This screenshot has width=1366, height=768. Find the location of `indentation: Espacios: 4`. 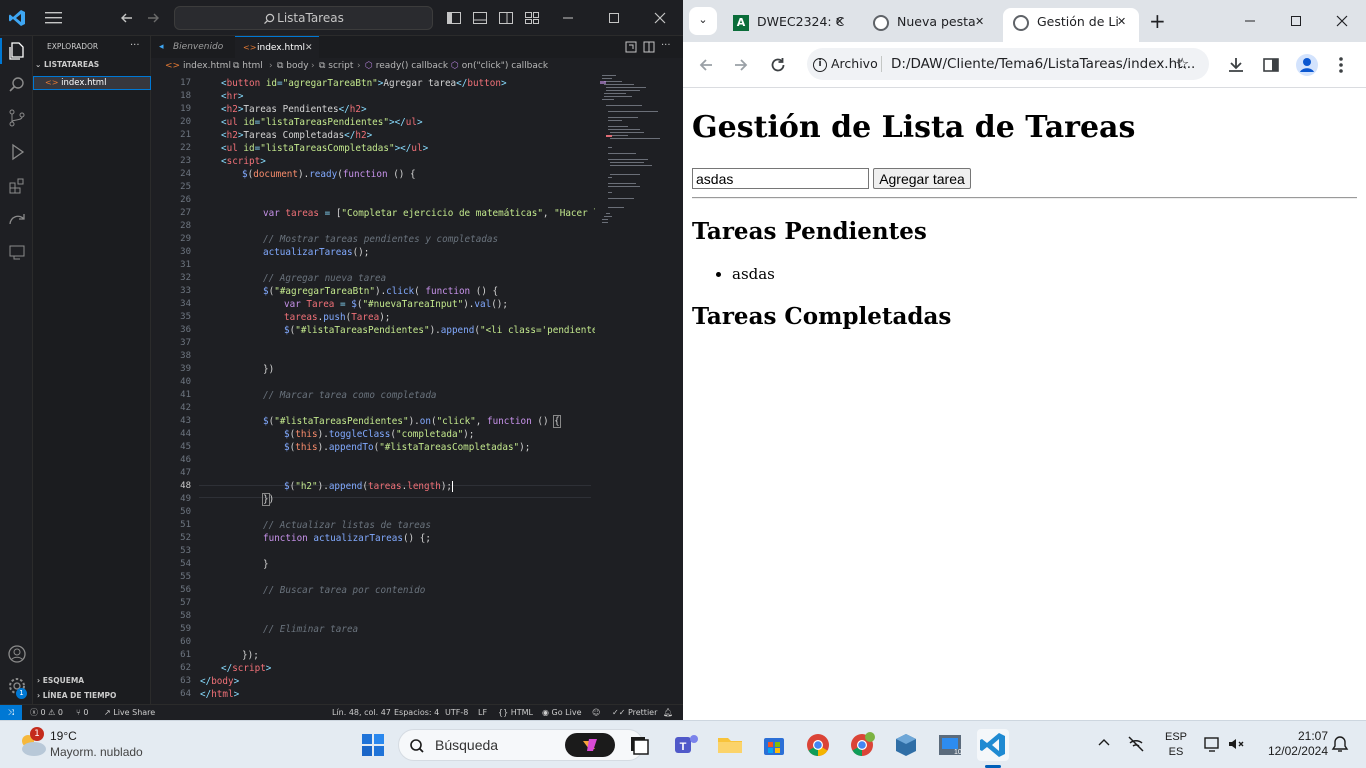

indentation: Espacios: 4 is located at coordinates (416, 712).